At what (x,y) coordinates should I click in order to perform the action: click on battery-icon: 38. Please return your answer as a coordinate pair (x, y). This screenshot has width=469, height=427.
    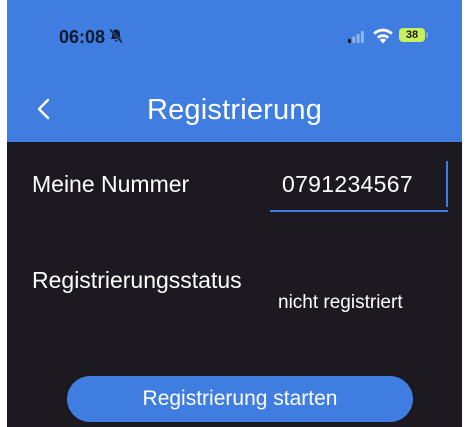
    Looking at the image, I should click on (412, 35).